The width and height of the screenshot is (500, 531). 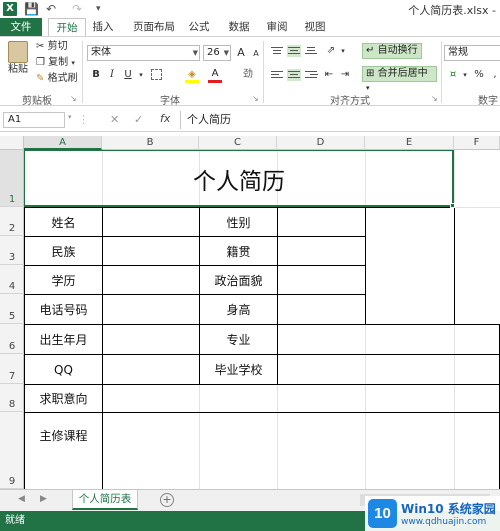 What do you see at coordinates (128, 75) in the screenshot?
I see `underline-button: U` at bounding box center [128, 75].